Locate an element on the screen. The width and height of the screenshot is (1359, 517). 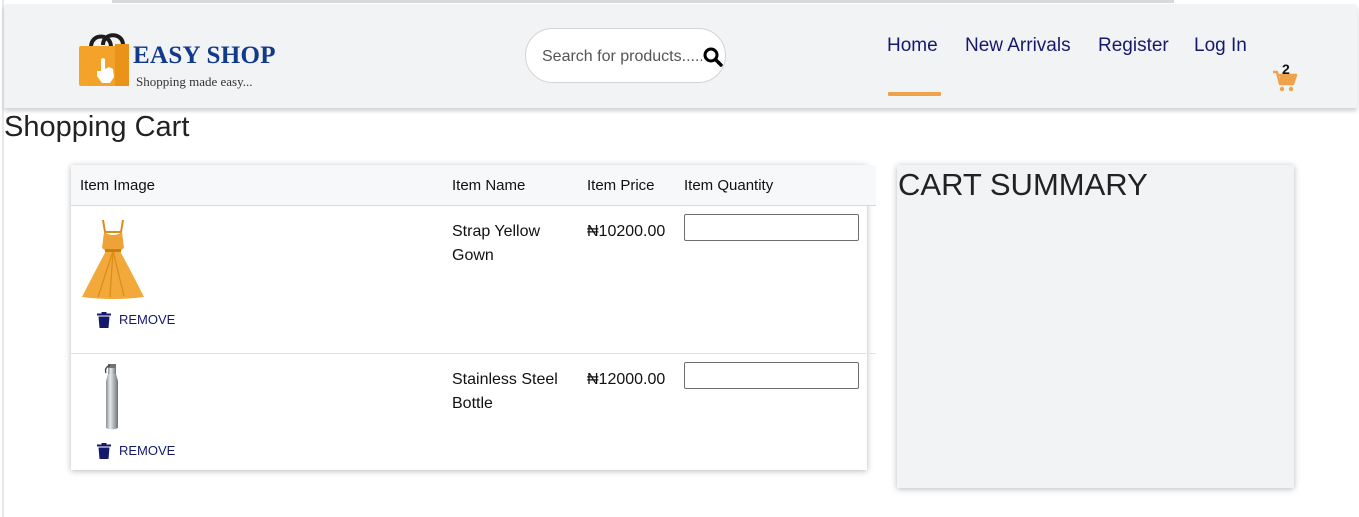
page-title: Shopping Cart is located at coordinates (97, 127).